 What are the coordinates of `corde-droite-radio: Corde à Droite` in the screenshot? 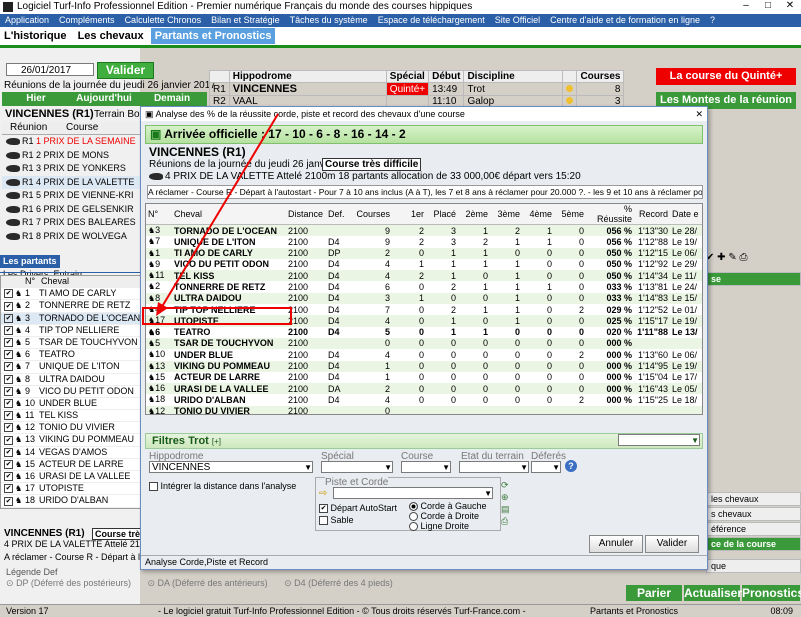 It's located at (444, 516).